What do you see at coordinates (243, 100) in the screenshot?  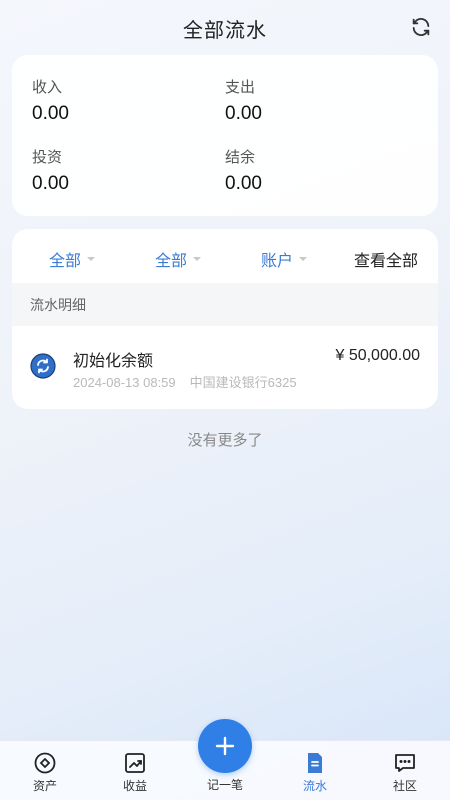 I see `expense-summary: 支出 0.00` at bounding box center [243, 100].